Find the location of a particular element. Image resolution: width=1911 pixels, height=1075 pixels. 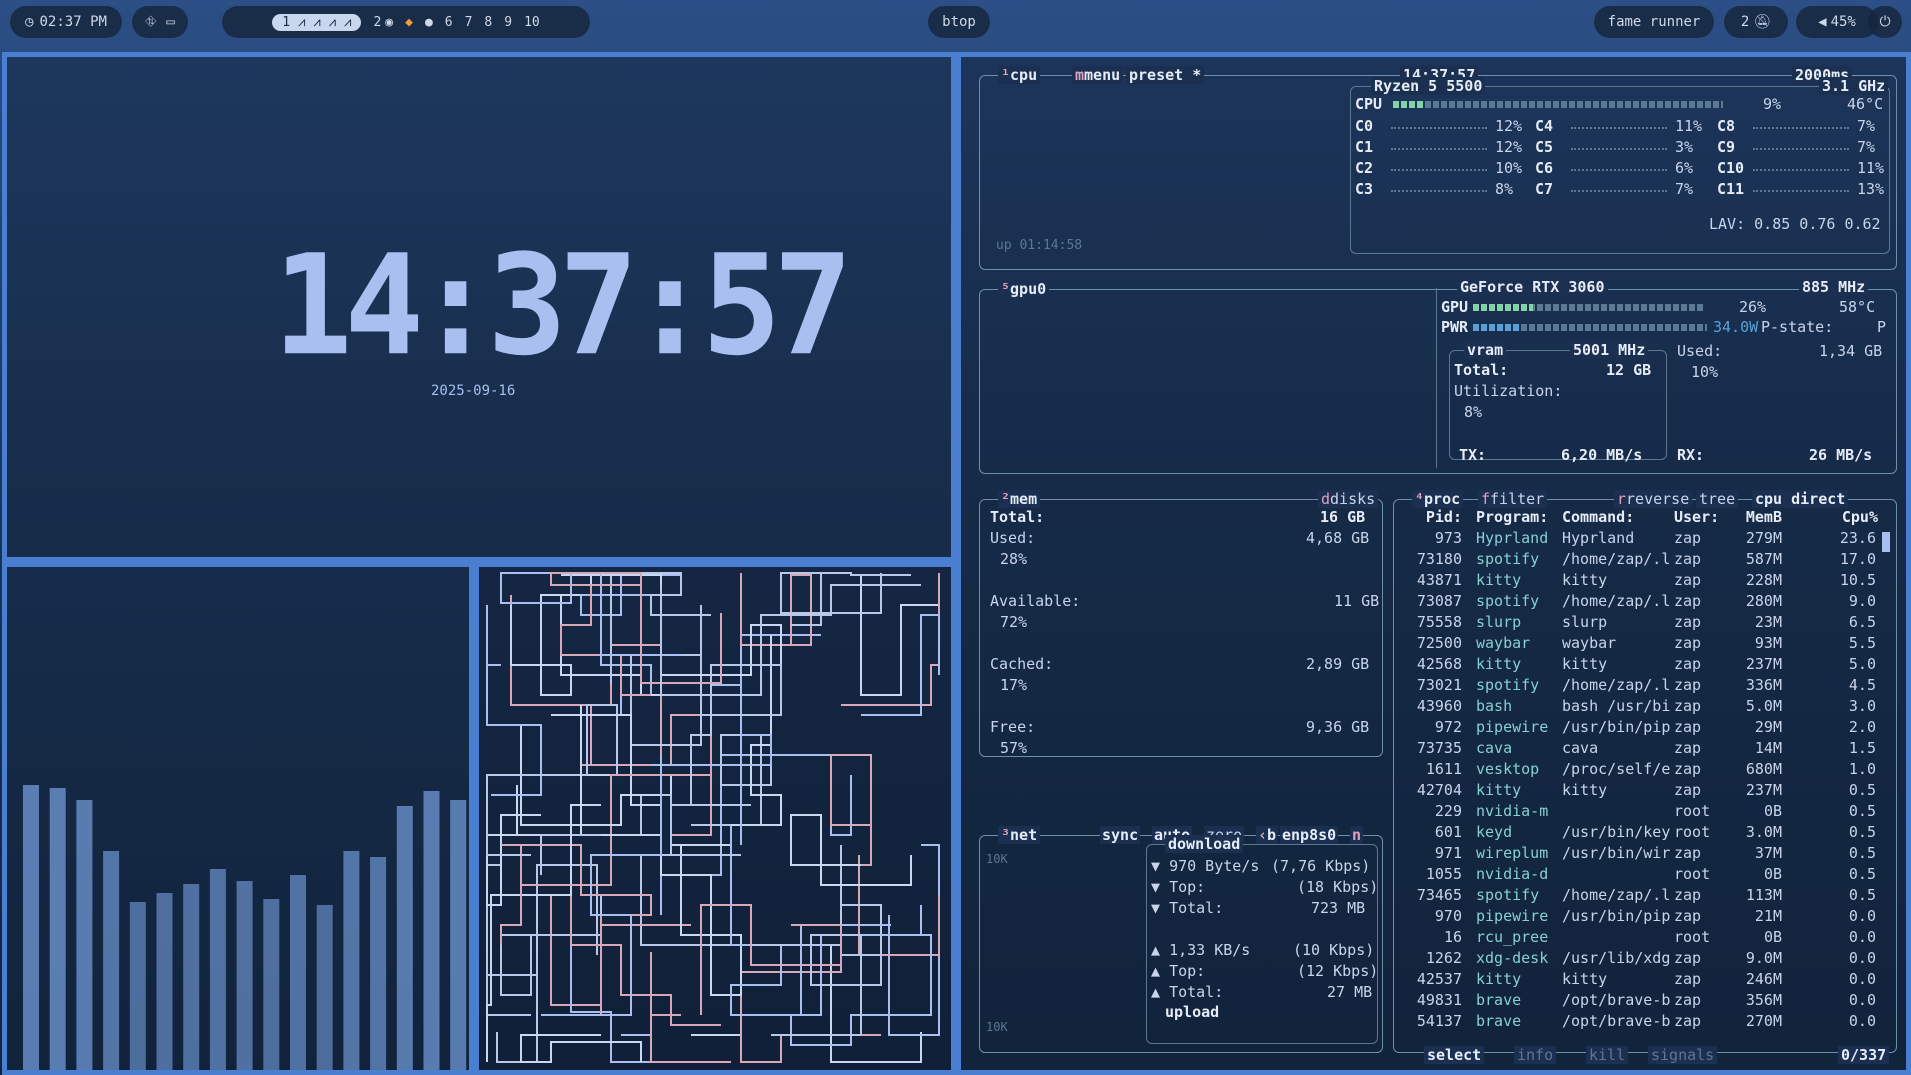

table-row: 1055 nvidia-d root 0B 0.5 is located at coordinates (1645, 875).